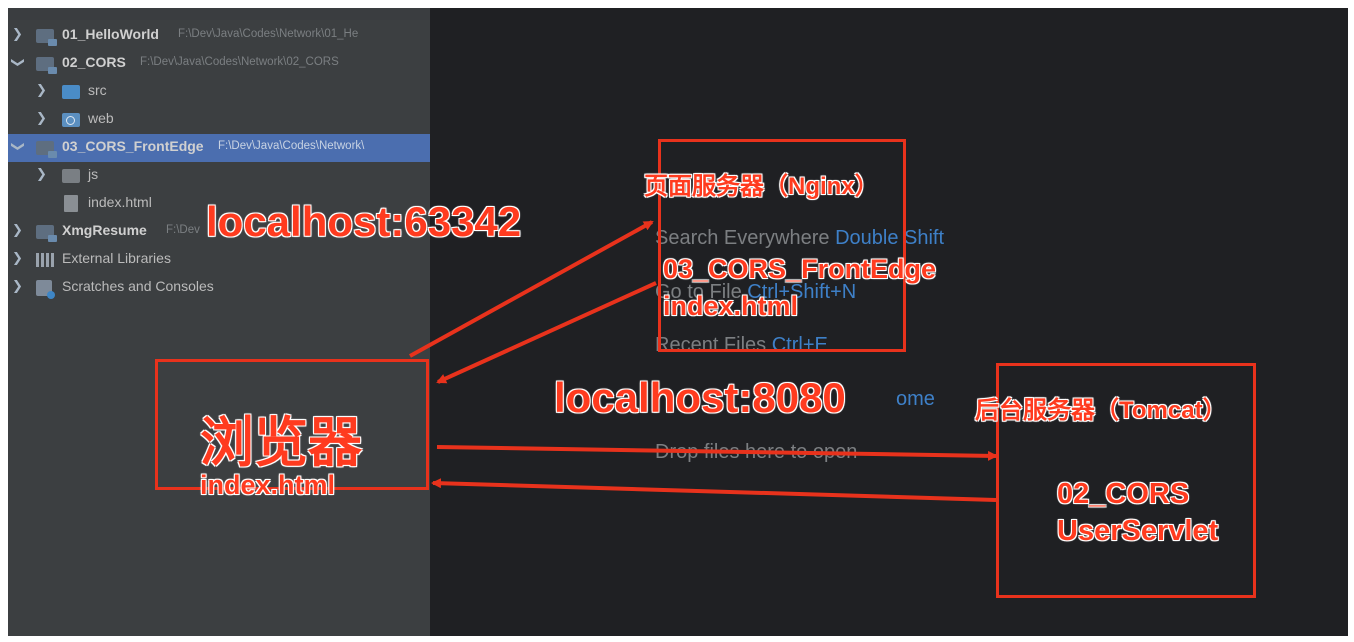  What do you see at coordinates (761, 186) in the screenshot?
I see `page-server-title: 页面服务器（Nginx）` at bounding box center [761, 186].